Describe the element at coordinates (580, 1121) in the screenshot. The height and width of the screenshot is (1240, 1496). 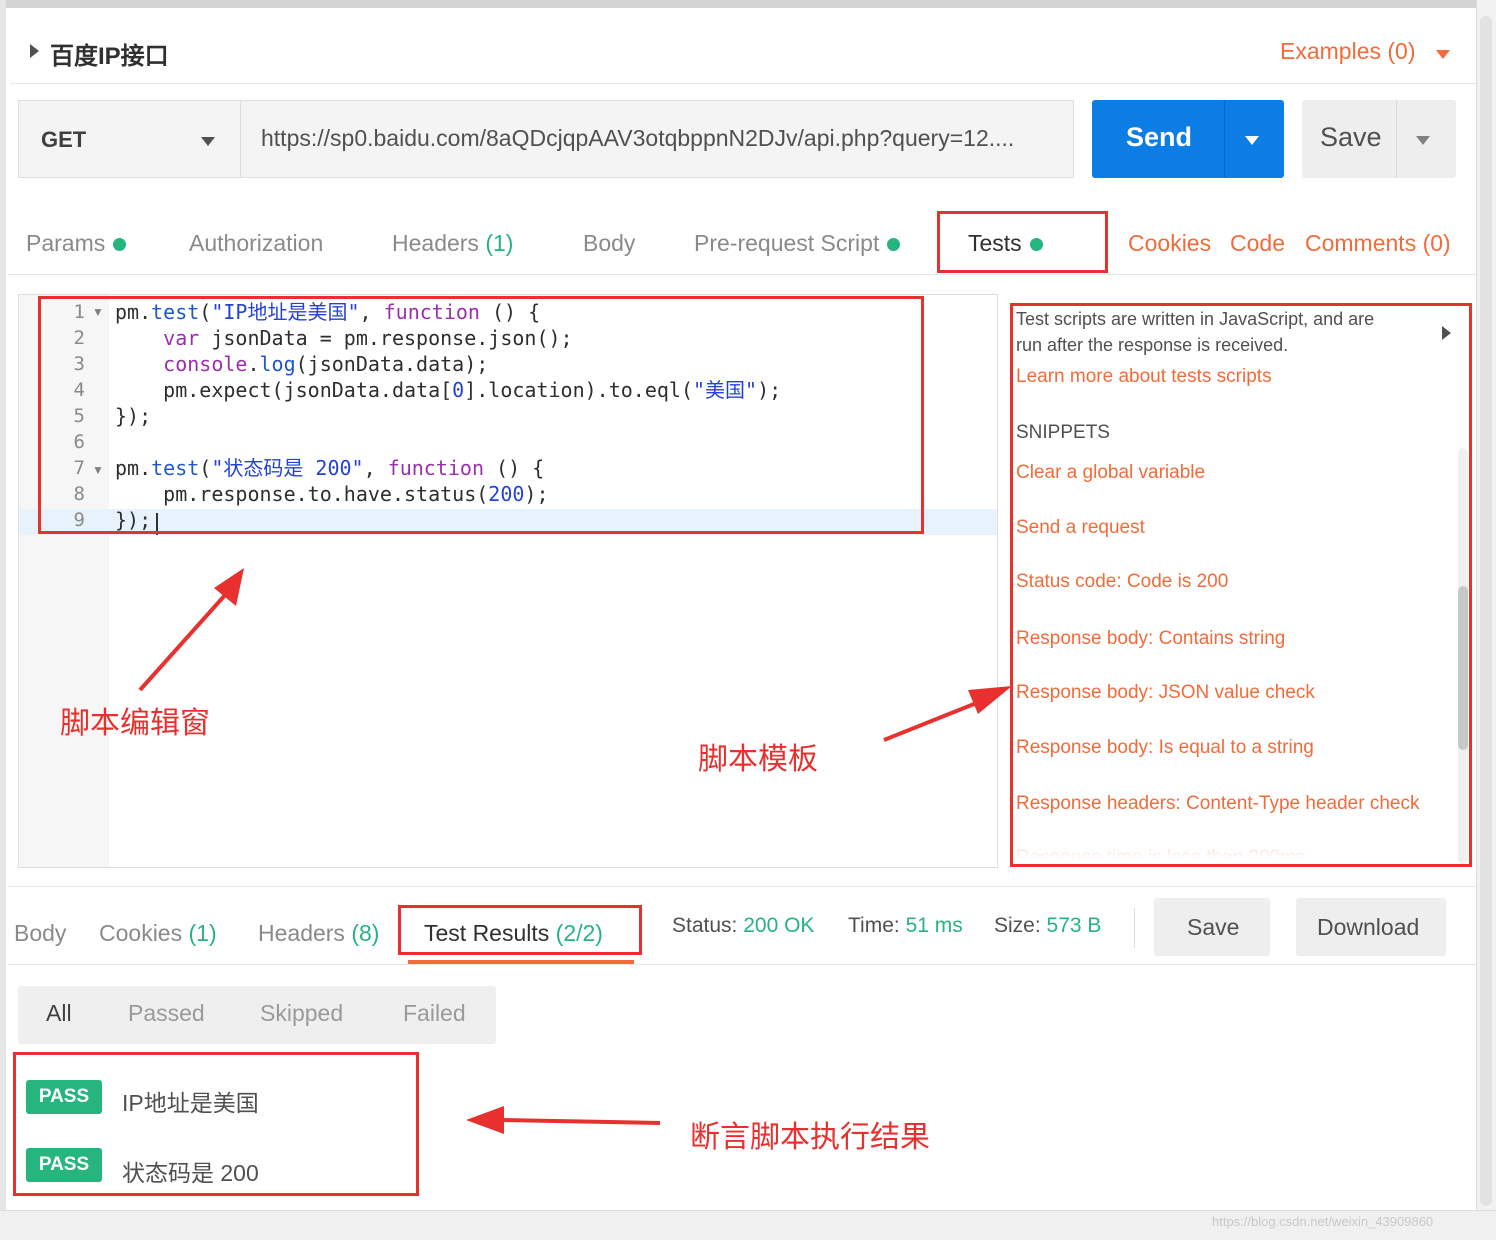
I see `arrow-to-results` at that location.